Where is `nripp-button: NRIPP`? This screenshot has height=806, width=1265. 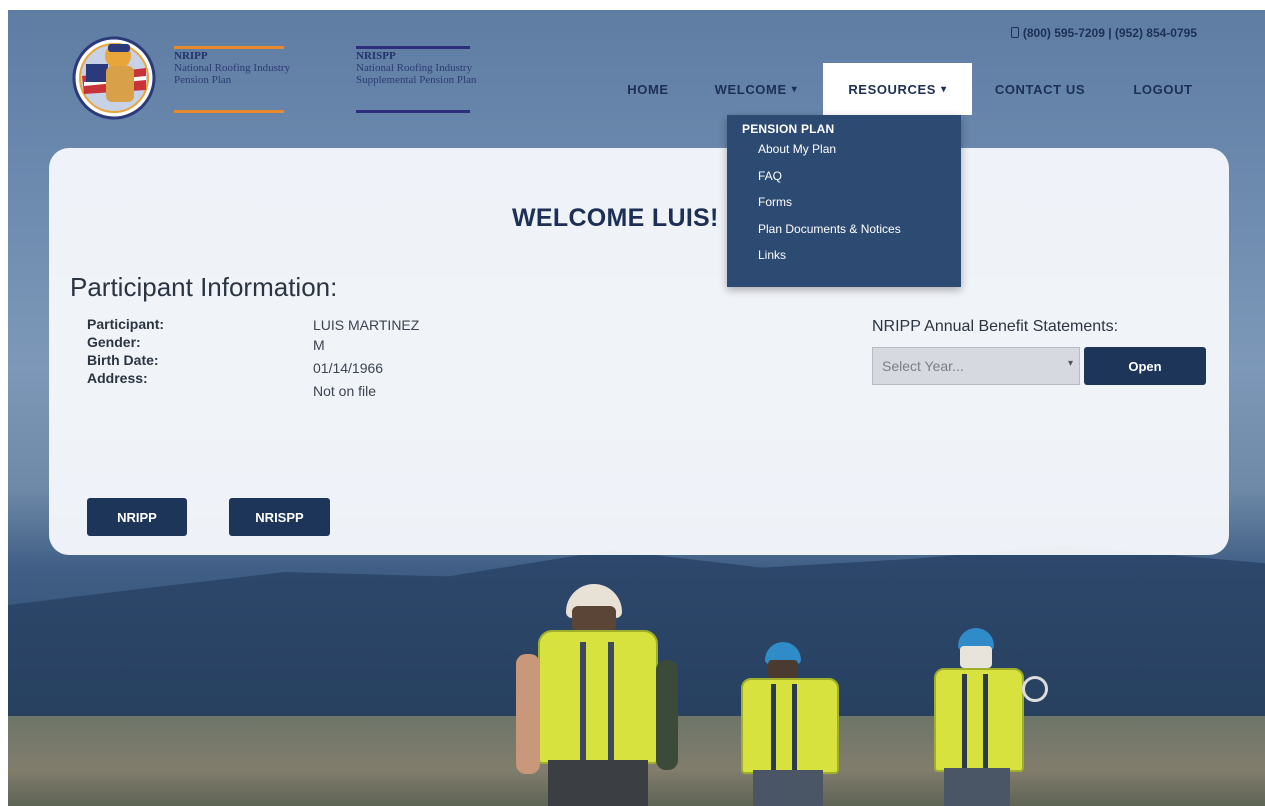 nripp-button: NRIPP is located at coordinates (137, 517).